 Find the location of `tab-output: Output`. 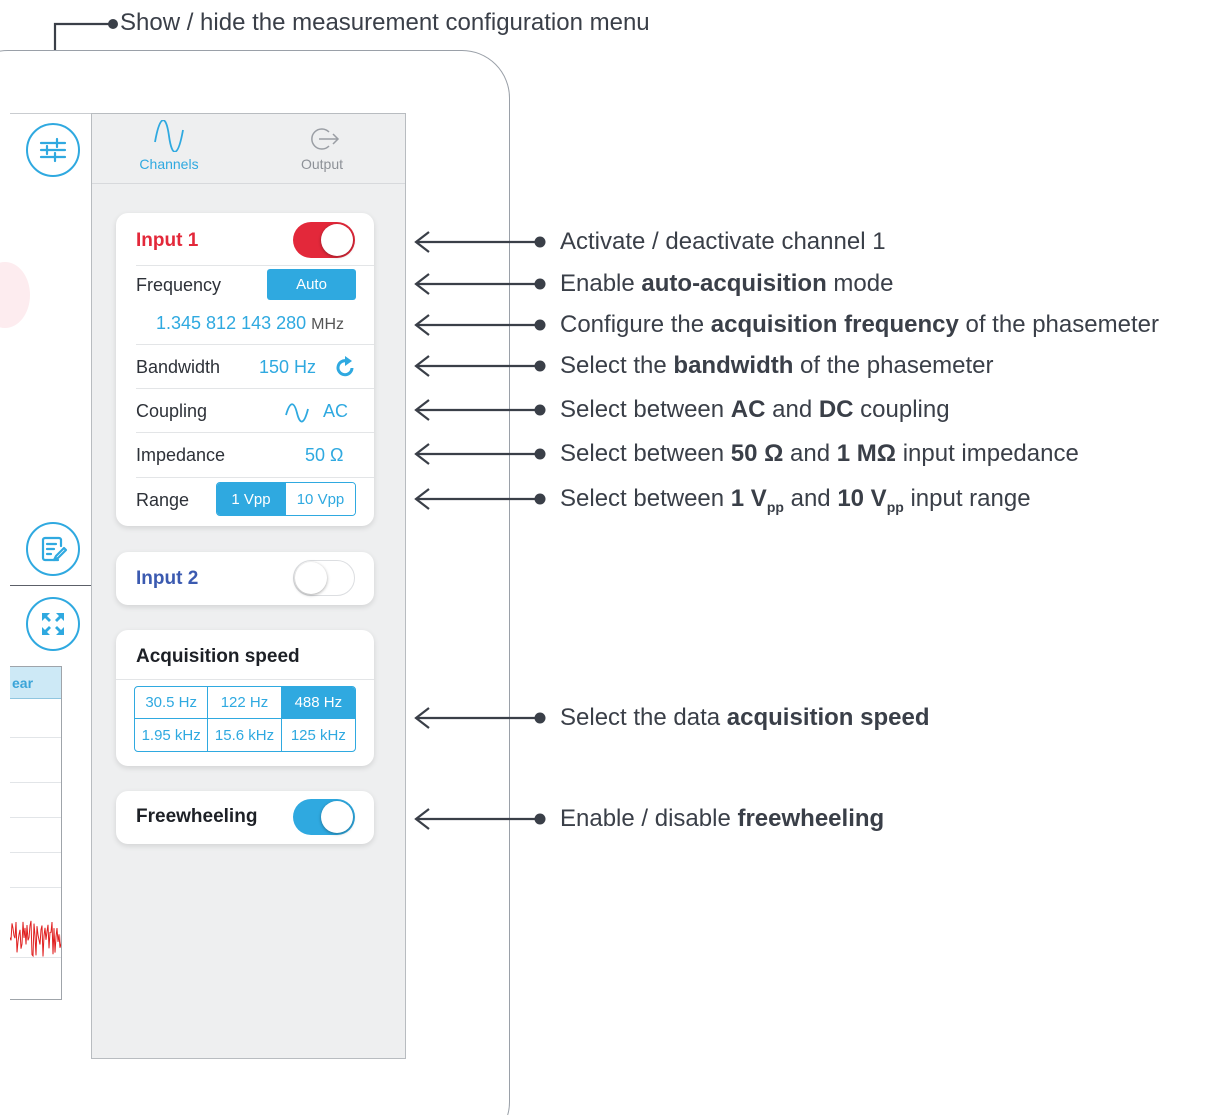

tab-output: Output is located at coordinates (322, 146).